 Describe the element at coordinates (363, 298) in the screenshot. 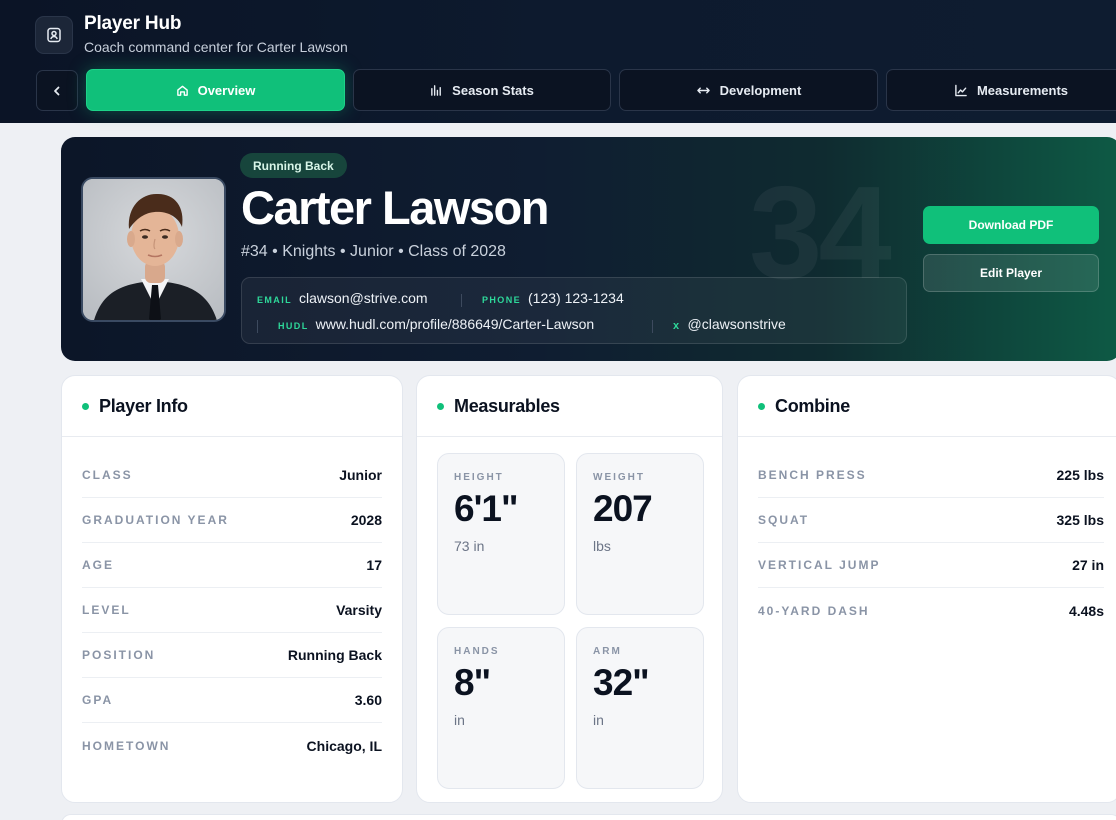

I see `email-link: clawson@strive.com` at that location.